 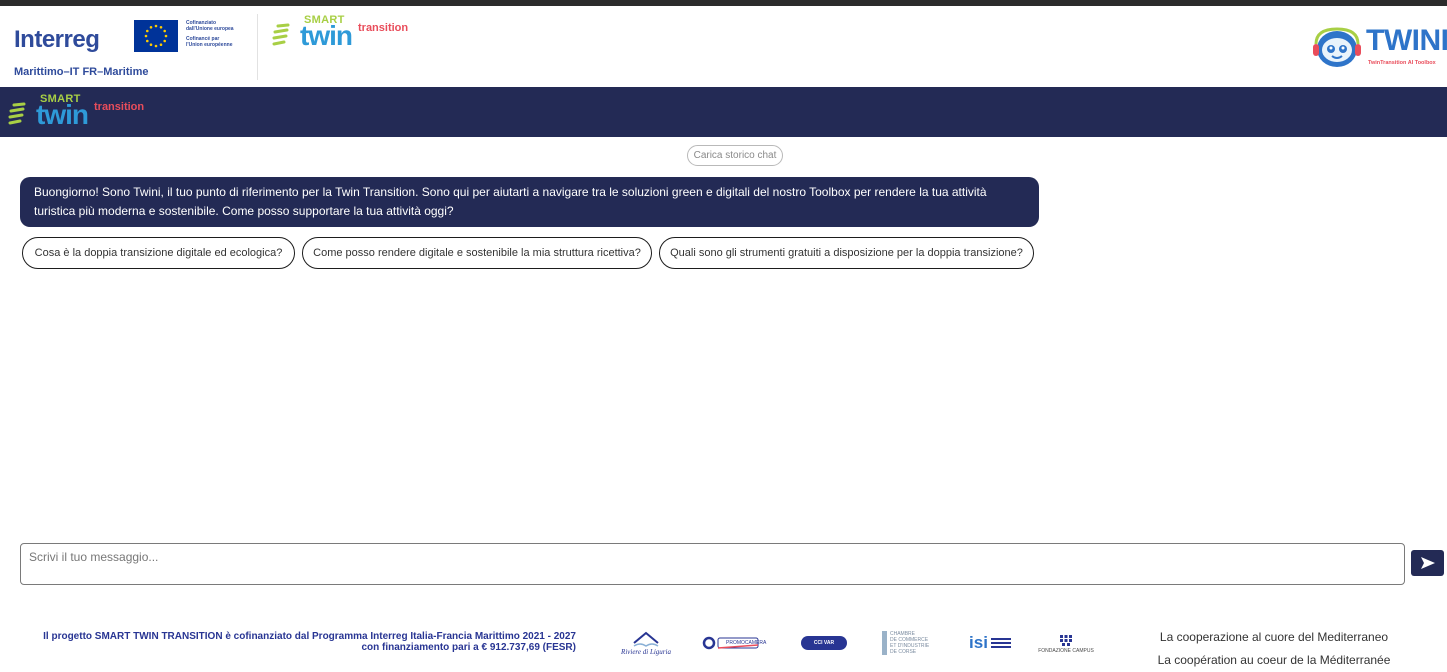 I want to click on programme-name: Marittimo–IT FR–Maritime, so click(x=81, y=72).